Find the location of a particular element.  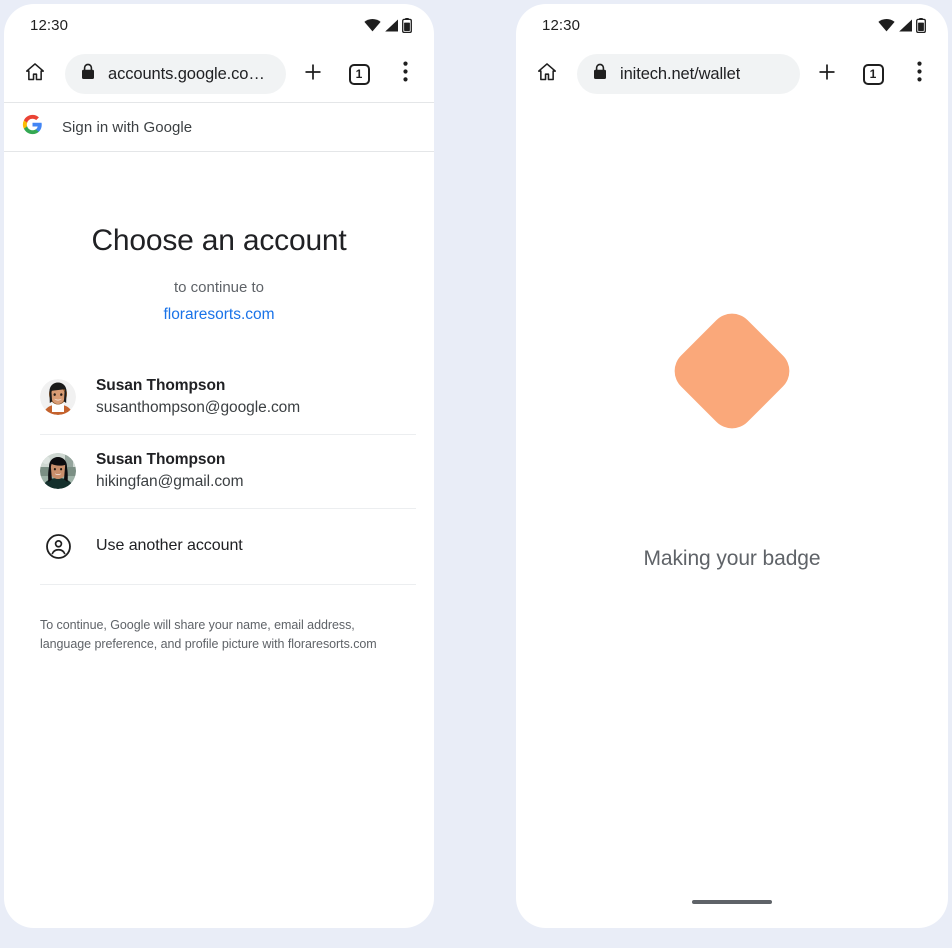

continue-to-label: to continue to is located at coordinates (219, 287).